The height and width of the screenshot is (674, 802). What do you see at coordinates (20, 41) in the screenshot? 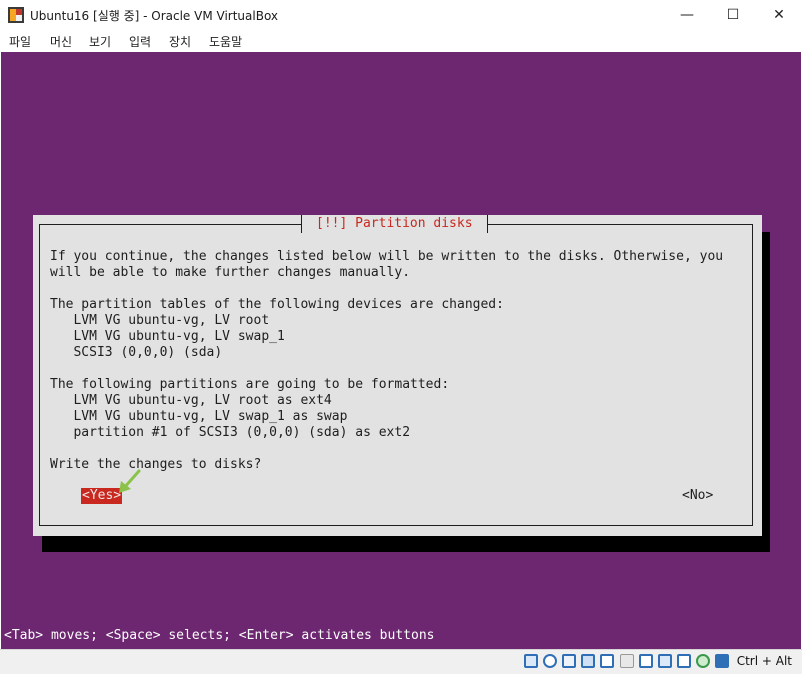
I see `menu-file: 파일` at bounding box center [20, 41].